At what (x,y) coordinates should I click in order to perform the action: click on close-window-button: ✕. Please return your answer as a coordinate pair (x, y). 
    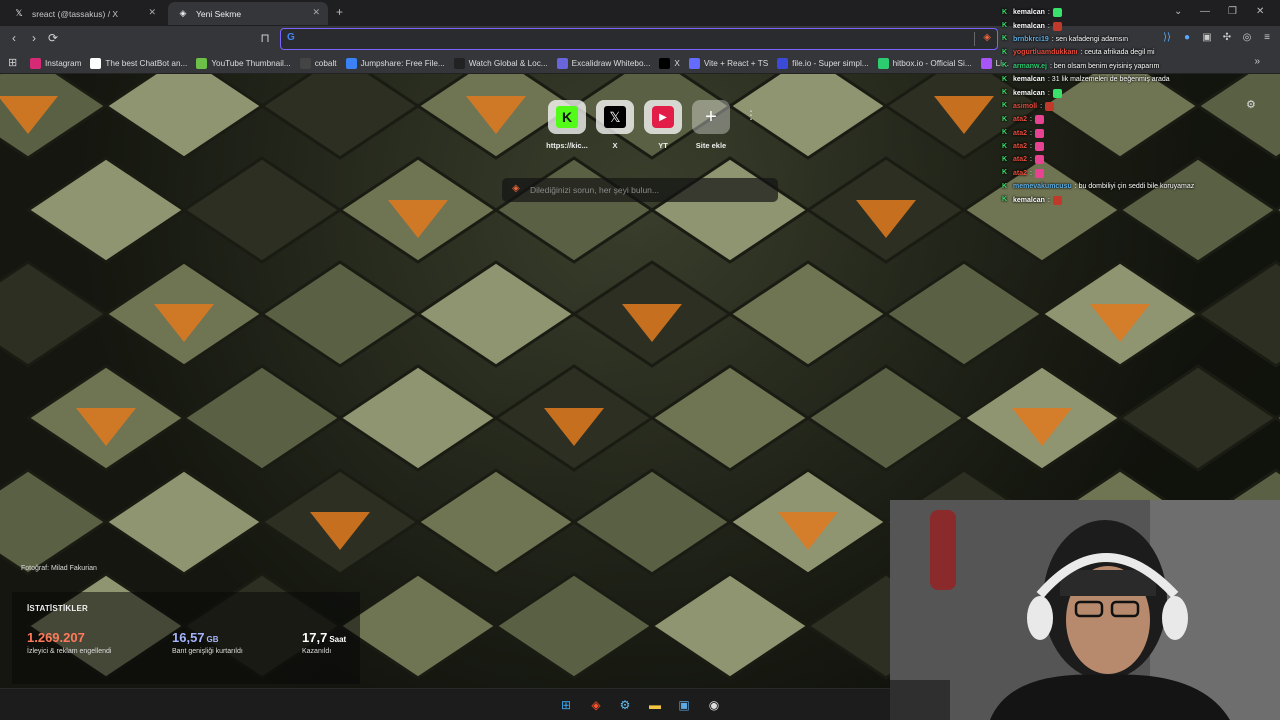
    Looking at the image, I should click on (1260, 11).